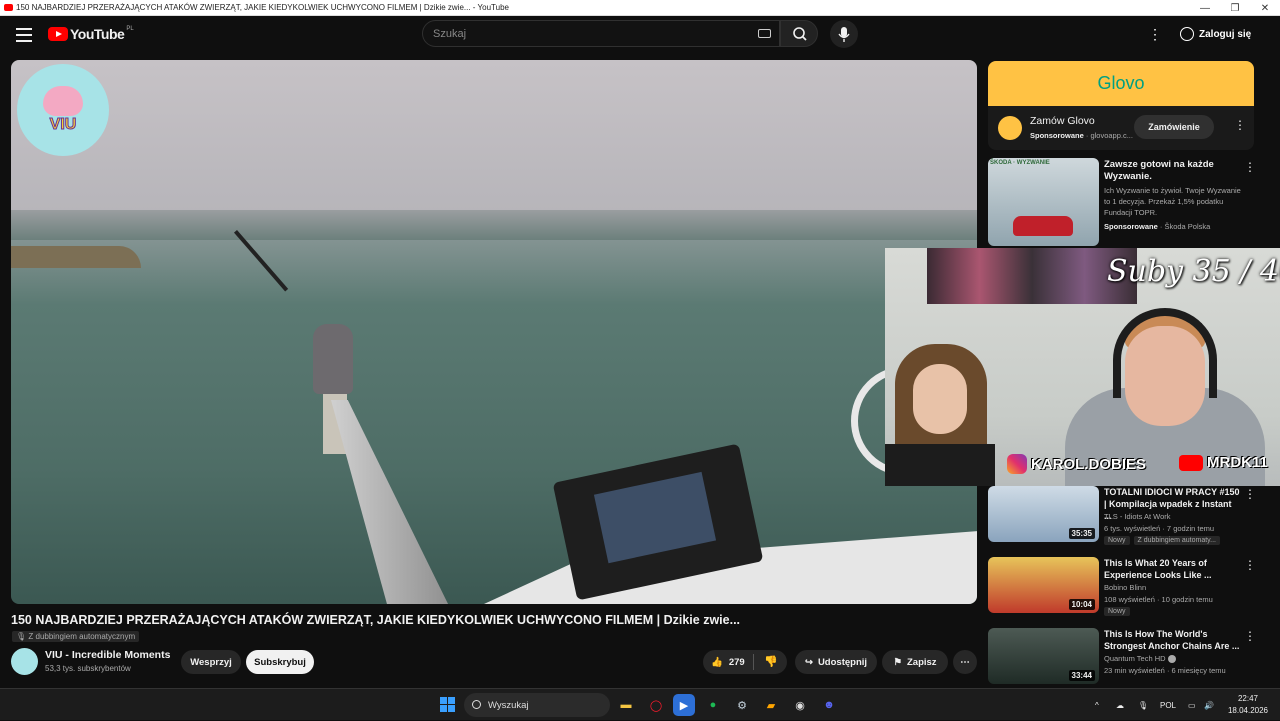 The width and height of the screenshot is (1280, 721). Describe the element at coordinates (1017, 464) in the screenshot. I see `instagram-icon` at that location.